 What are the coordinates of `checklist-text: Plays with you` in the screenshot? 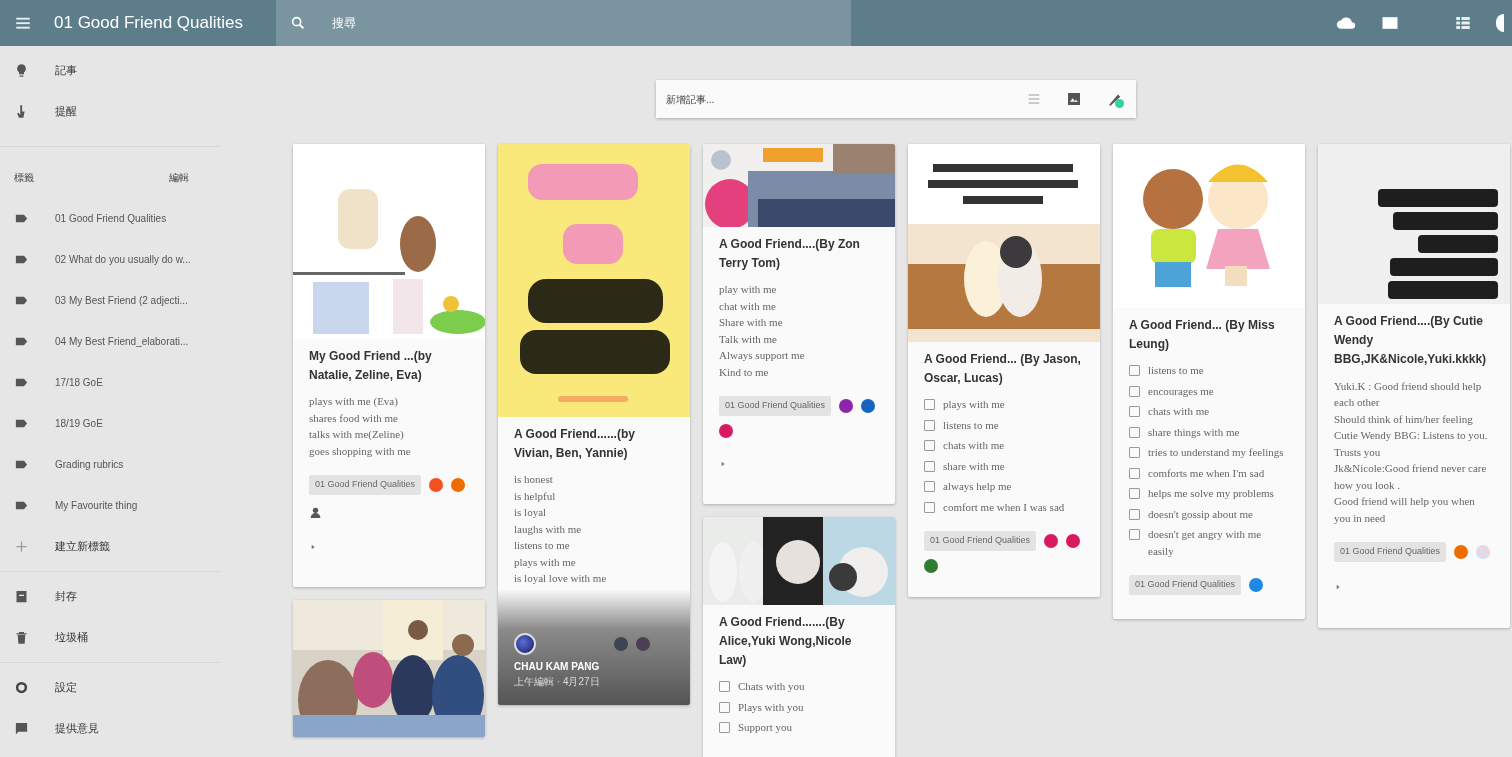 It's located at (771, 707).